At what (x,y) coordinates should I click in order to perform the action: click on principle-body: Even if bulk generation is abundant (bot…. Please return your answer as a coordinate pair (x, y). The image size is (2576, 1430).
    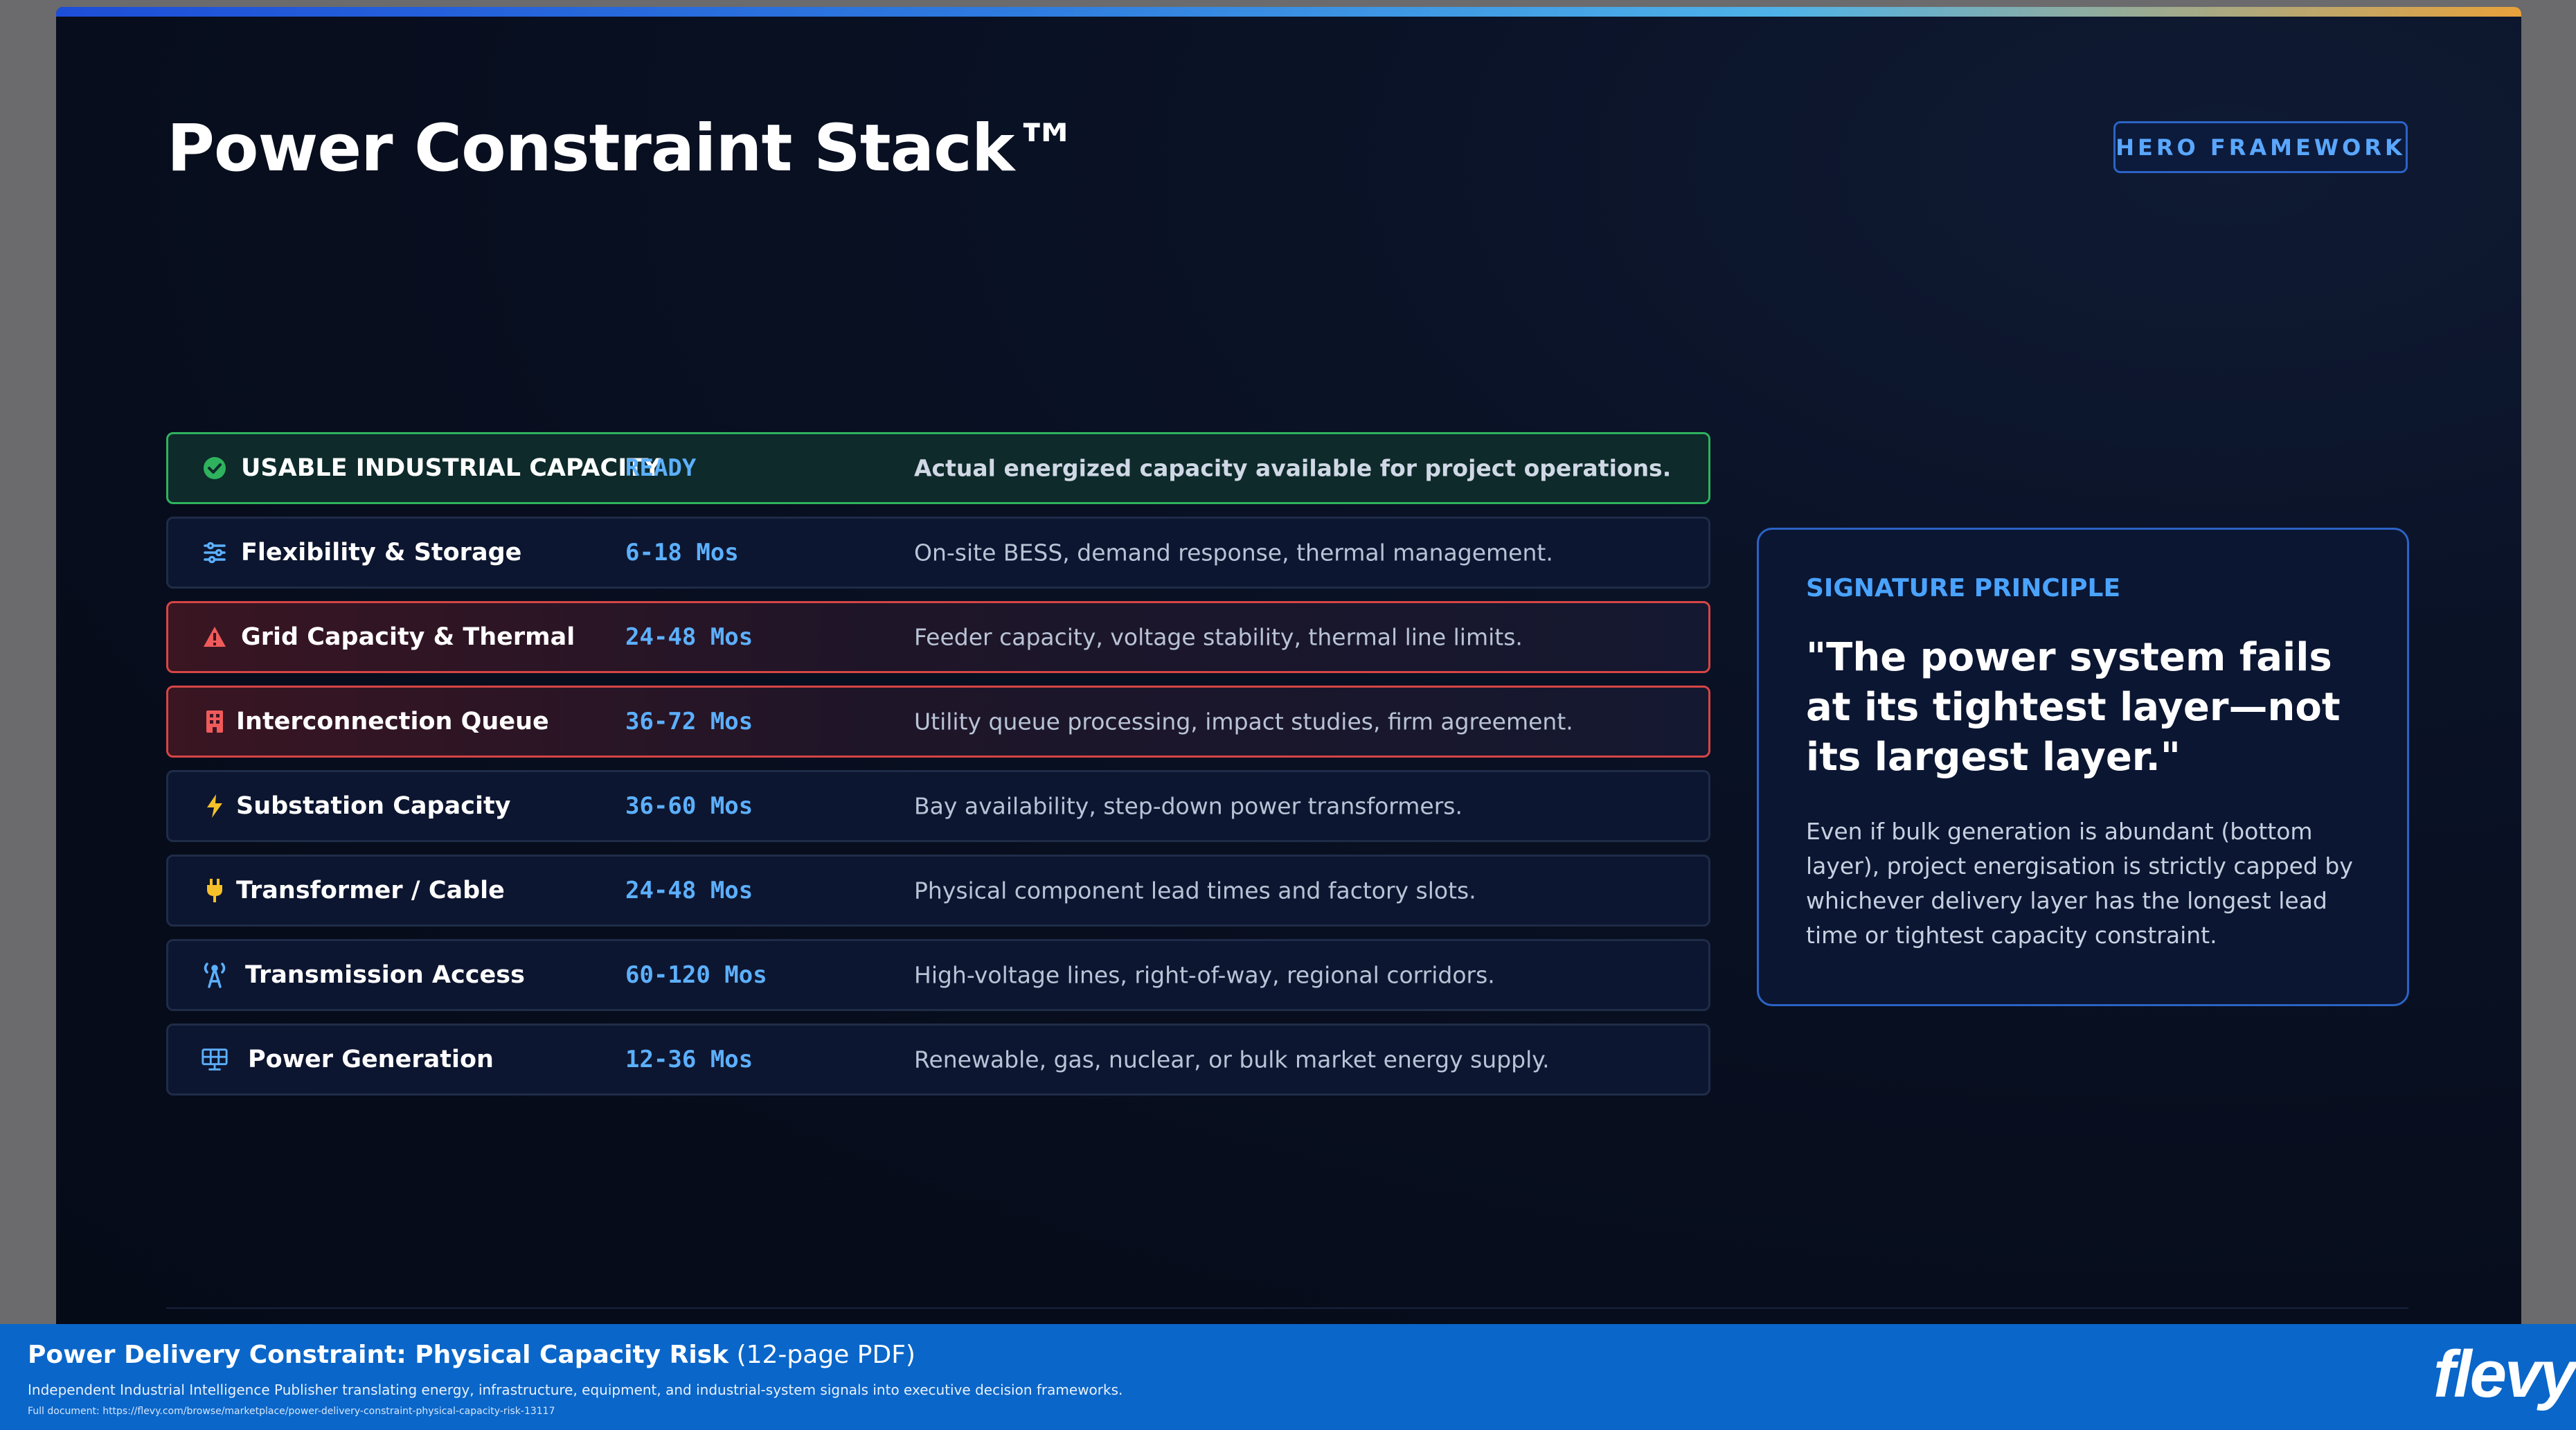
    Looking at the image, I should click on (2079, 883).